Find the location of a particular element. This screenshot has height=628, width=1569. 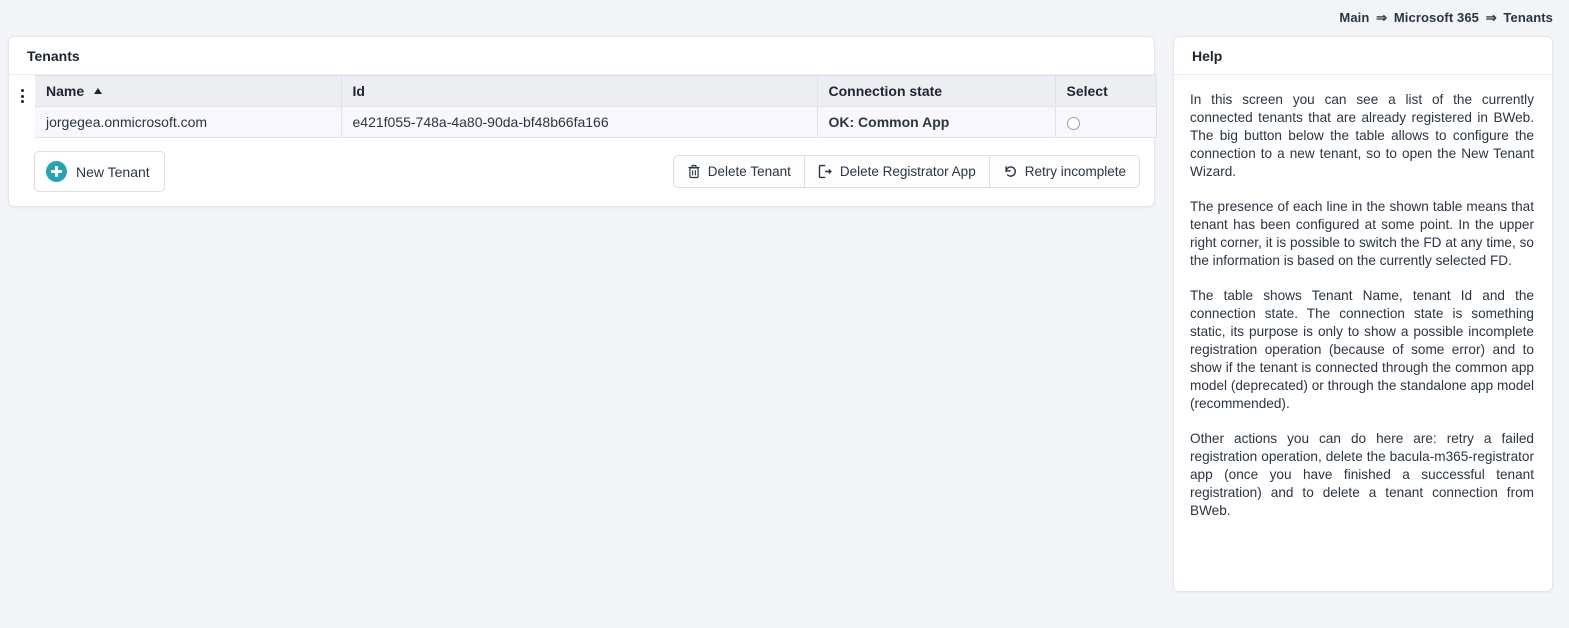

caret-up-icon is located at coordinates (98, 91).